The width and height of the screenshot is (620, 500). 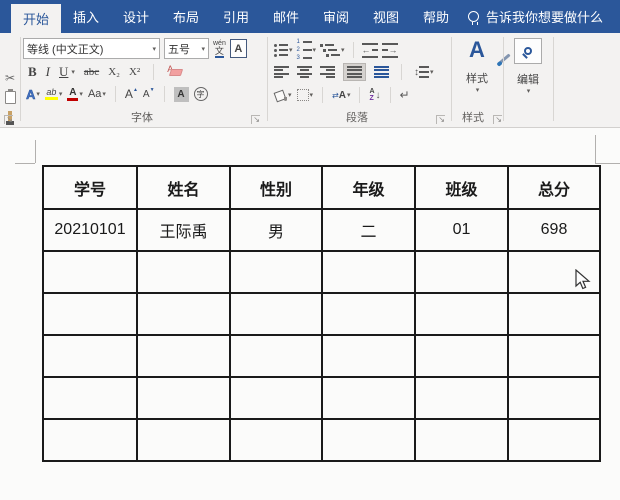 What do you see at coordinates (114, 72) in the screenshot?
I see `subscript-button: X₂` at bounding box center [114, 72].